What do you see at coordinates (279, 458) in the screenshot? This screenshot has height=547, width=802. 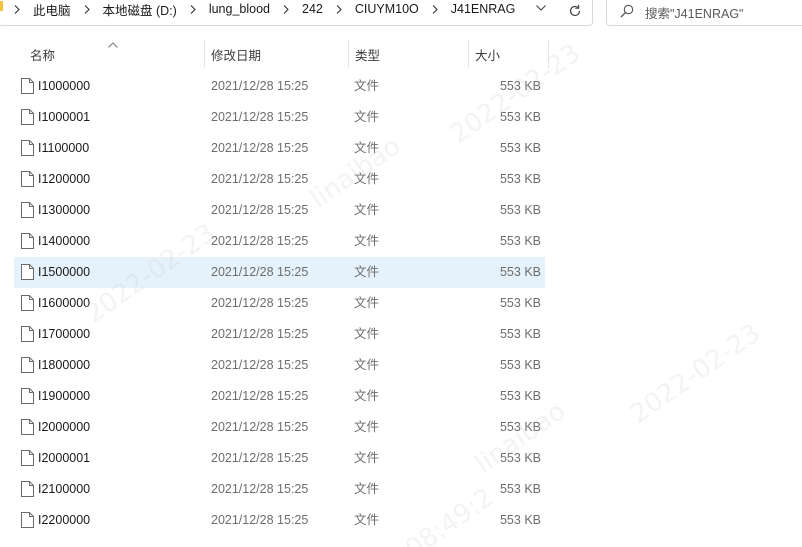 I see `file-row: I2000001 2021/12/28 15:25 文件 553 KB` at bounding box center [279, 458].